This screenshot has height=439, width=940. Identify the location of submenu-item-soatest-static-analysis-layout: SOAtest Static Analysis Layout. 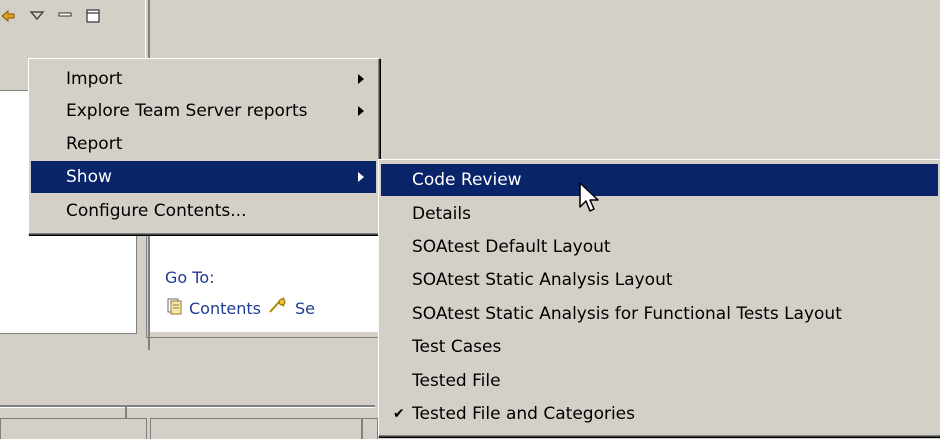
(659, 280).